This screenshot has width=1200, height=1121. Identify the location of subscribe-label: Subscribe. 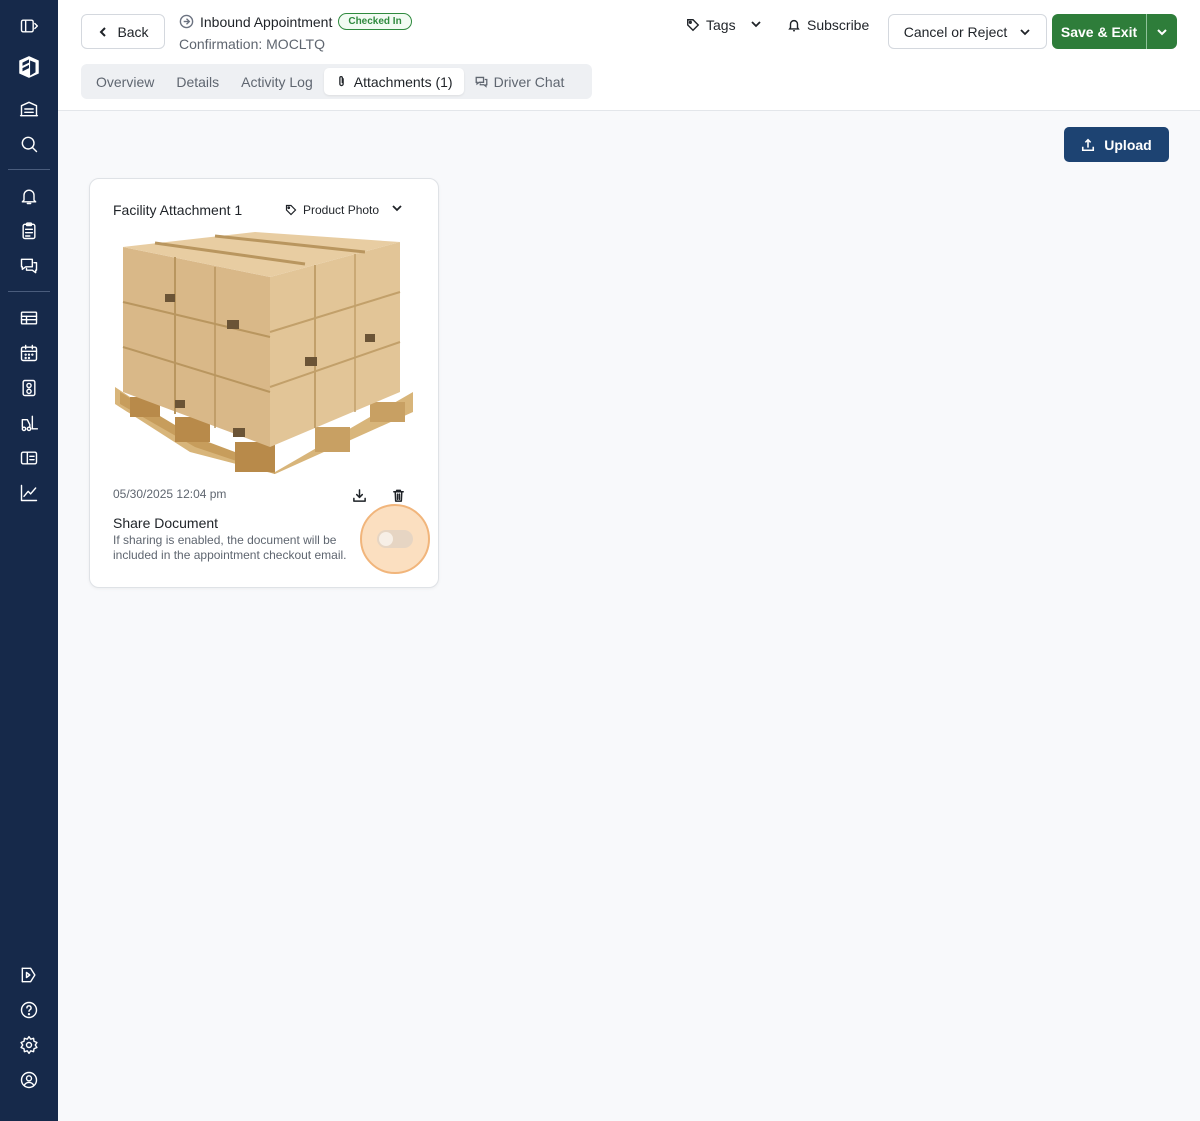
(838, 25).